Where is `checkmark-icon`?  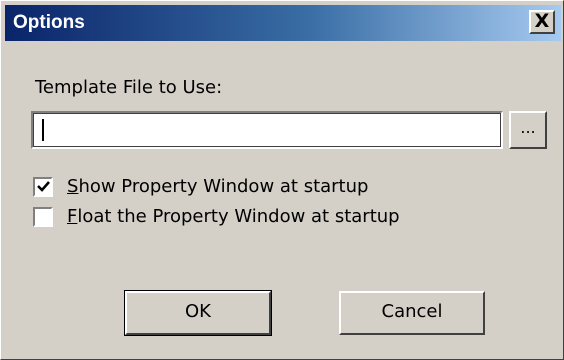 checkmark-icon is located at coordinates (43, 186).